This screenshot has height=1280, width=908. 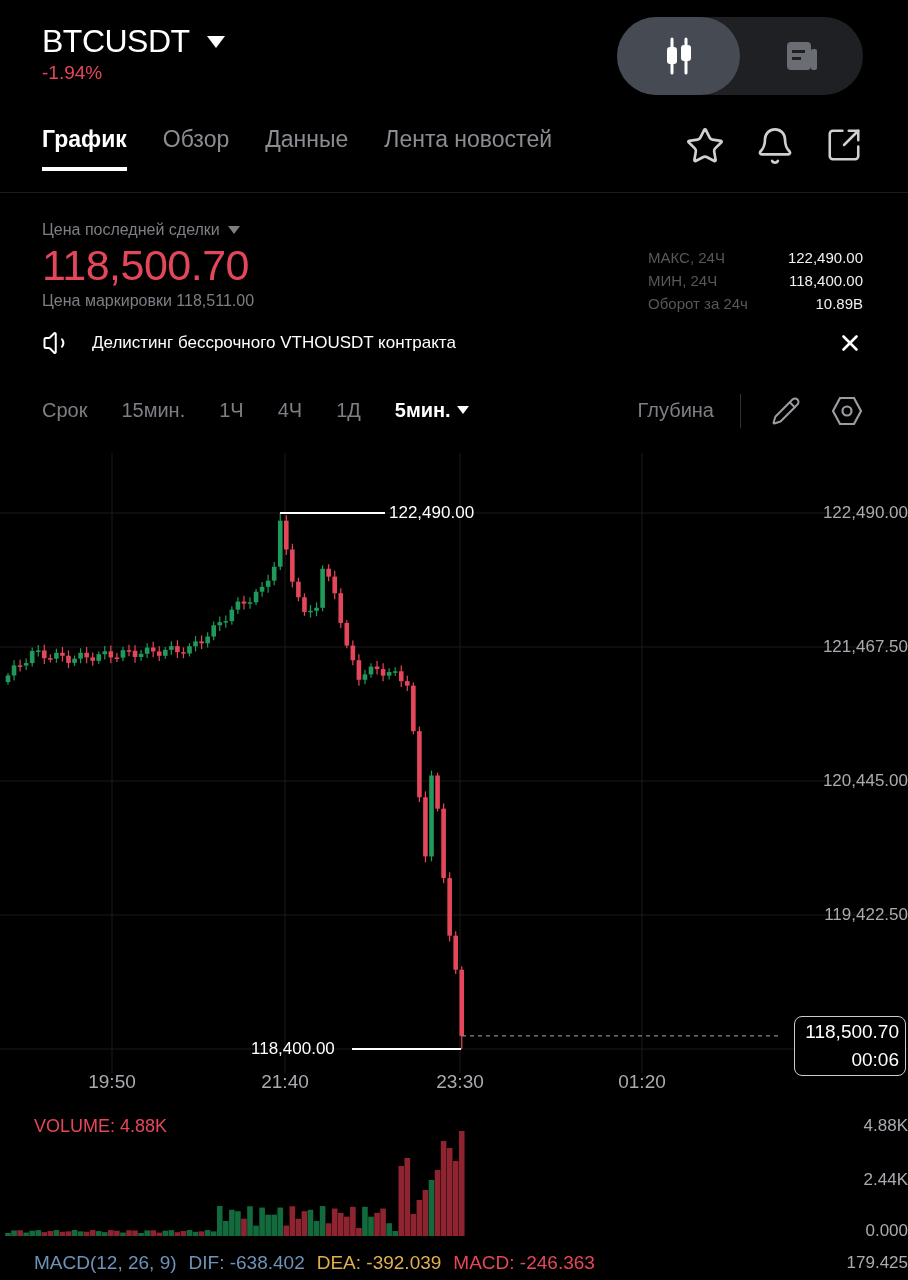 What do you see at coordinates (865, 513) in the screenshot?
I see `price-axis-label: 122,490.00` at bounding box center [865, 513].